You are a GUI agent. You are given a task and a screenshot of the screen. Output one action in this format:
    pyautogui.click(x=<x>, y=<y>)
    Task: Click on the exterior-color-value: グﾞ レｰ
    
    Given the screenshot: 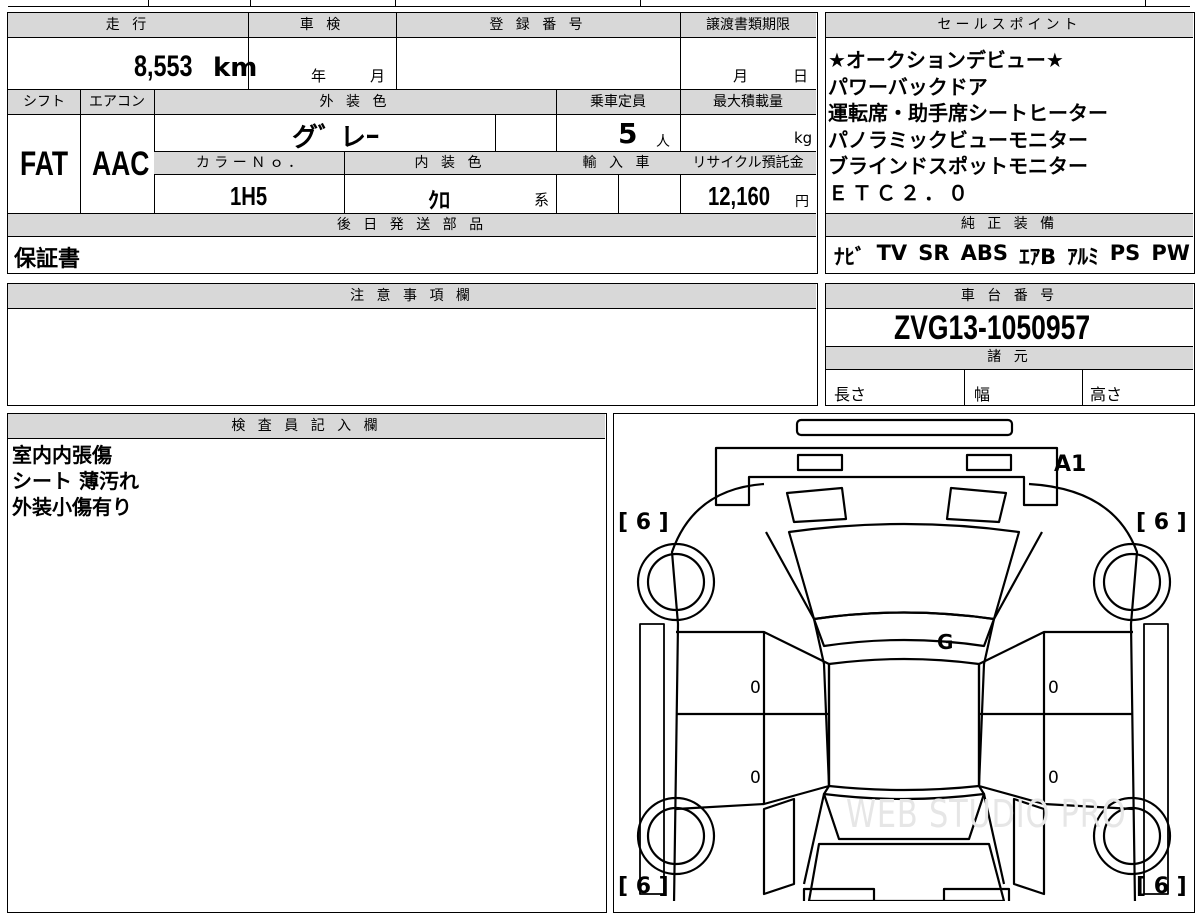 What is the action you would take?
    pyautogui.click(x=336, y=138)
    